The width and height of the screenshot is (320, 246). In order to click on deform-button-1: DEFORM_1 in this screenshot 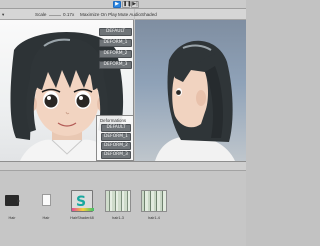, I will do `click(115, 43)`.